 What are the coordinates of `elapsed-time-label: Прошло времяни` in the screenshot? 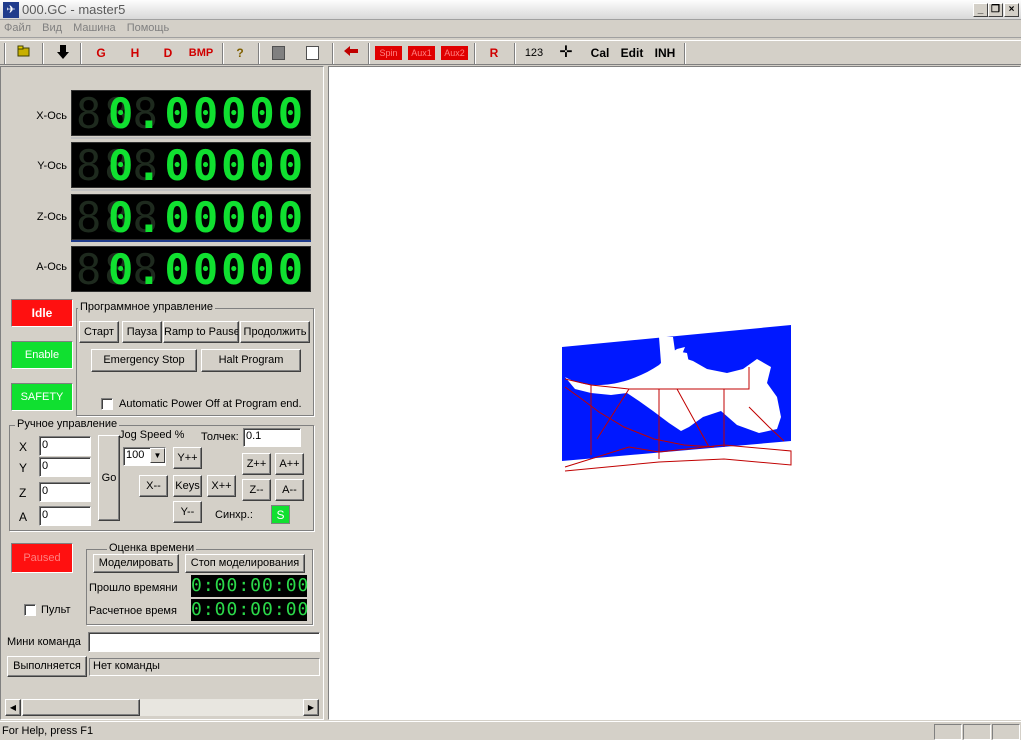 It's located at (133, 588).